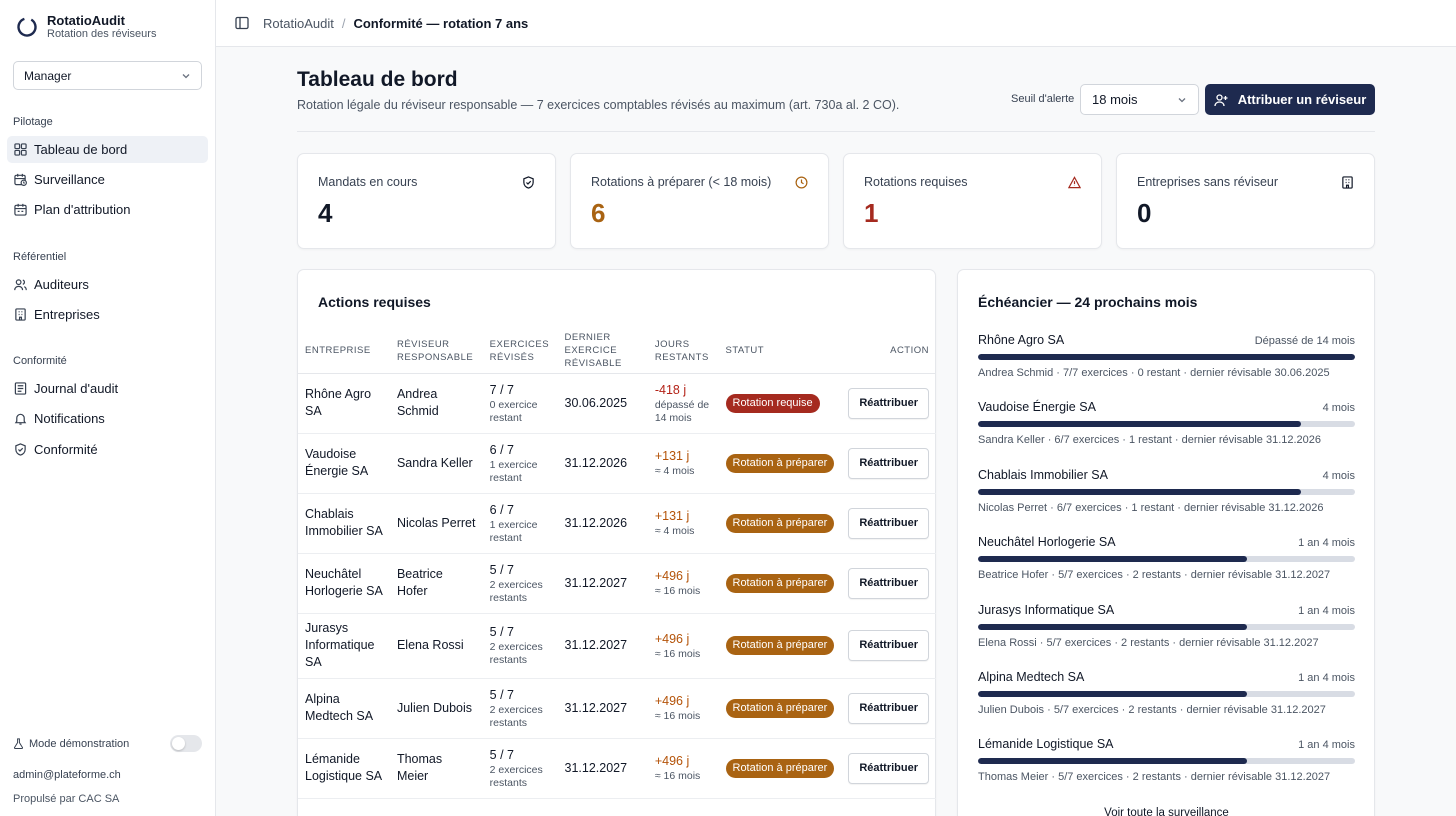  What do you see at coordinates (436, 646) in the screenshot?
I see `reviewer-cell: Elena Rossi` at bounding box center [436, 646].